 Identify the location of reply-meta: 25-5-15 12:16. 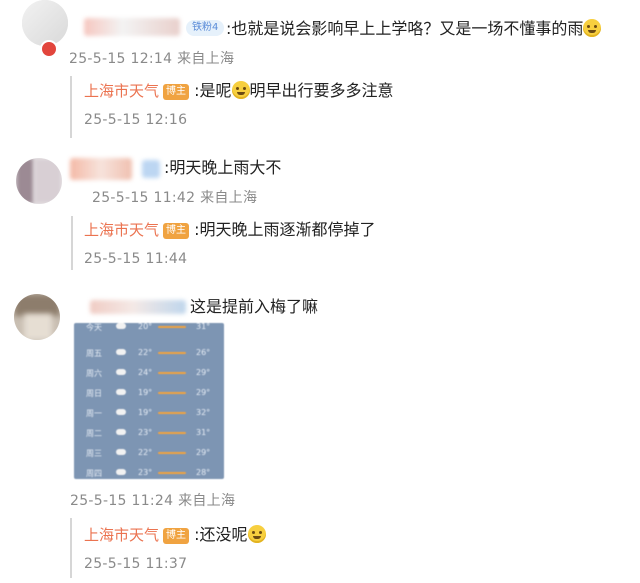
(136, 120).